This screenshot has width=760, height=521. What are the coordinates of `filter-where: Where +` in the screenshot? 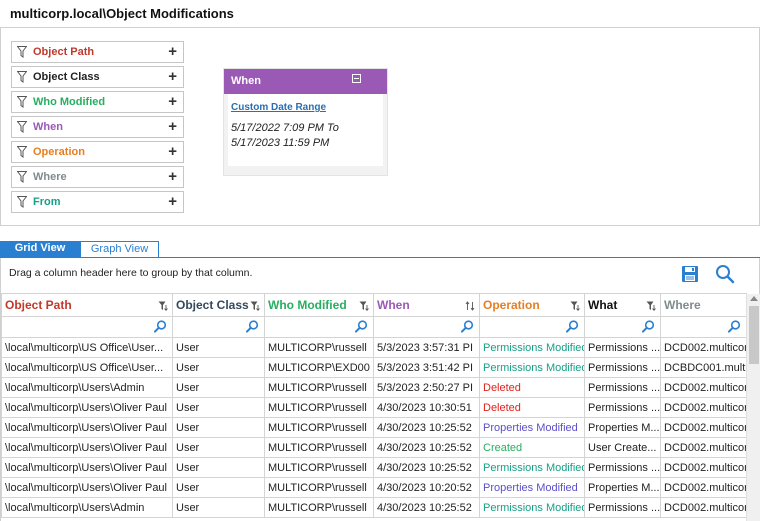 It's located at (97, 177).